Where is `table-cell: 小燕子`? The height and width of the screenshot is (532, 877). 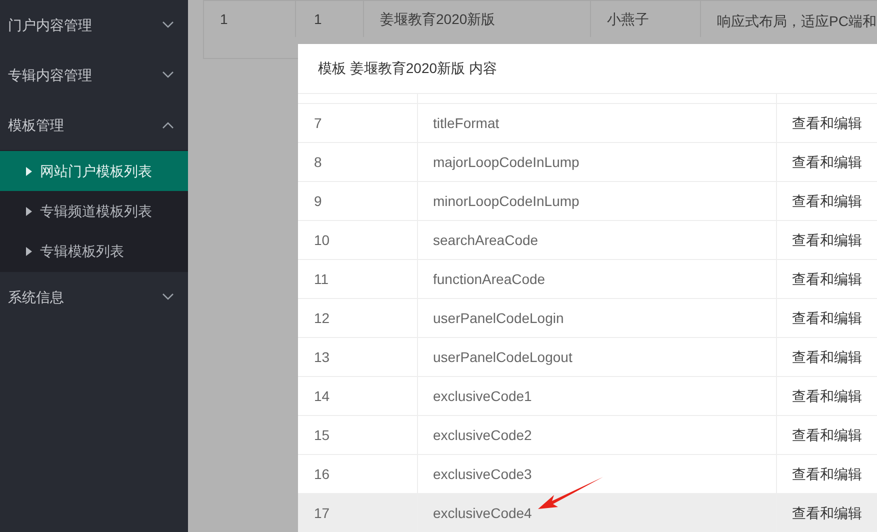 table-cell: 小燕子 is located at coordinates (646, 18).